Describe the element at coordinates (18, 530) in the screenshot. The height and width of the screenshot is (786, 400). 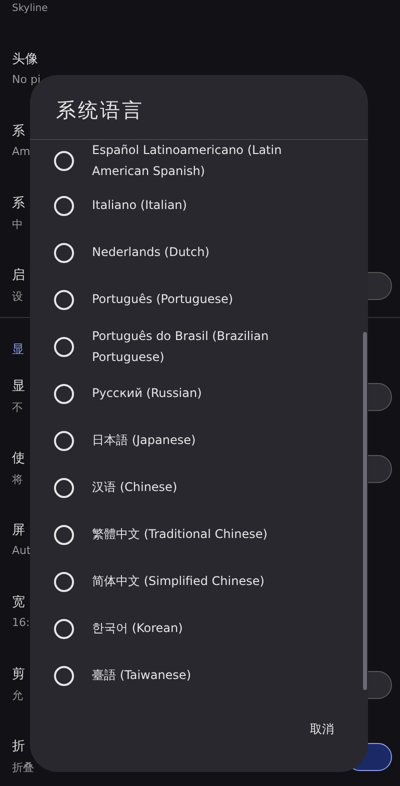
I see `setting-title: 屏` at that location.